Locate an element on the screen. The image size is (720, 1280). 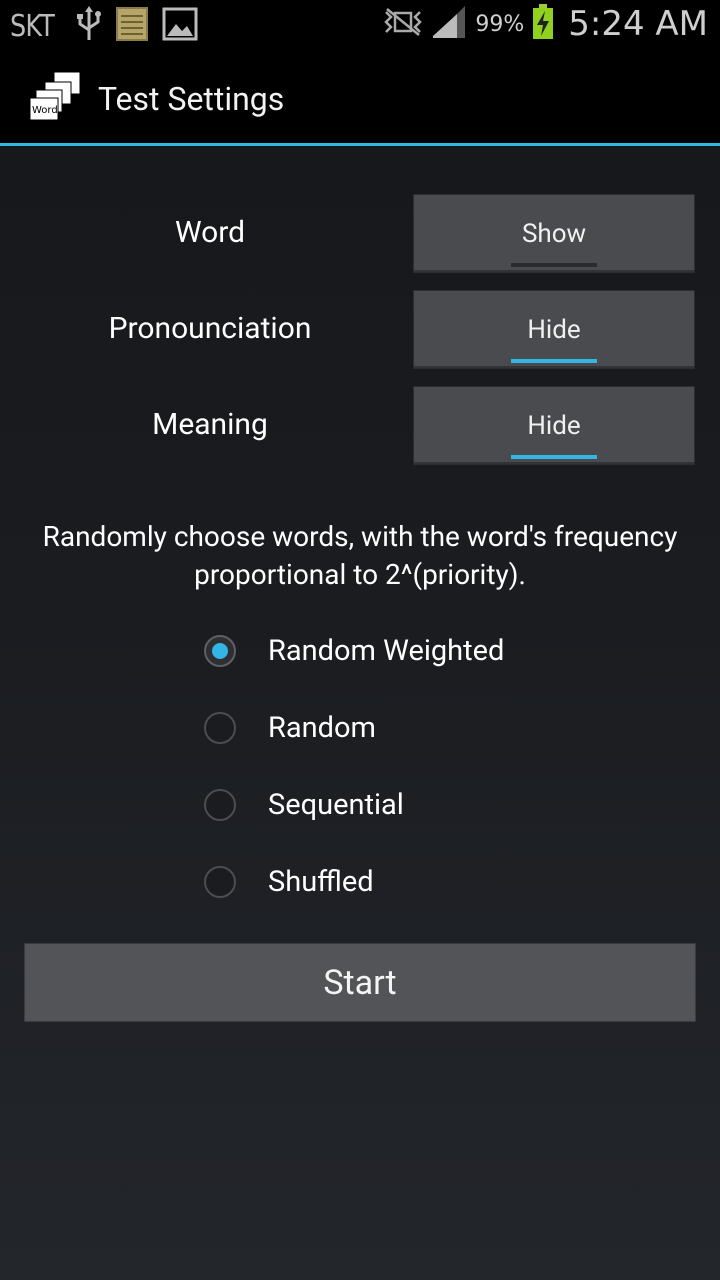
meaning-toggle-text: Hide is located at coordinates (554, 426).